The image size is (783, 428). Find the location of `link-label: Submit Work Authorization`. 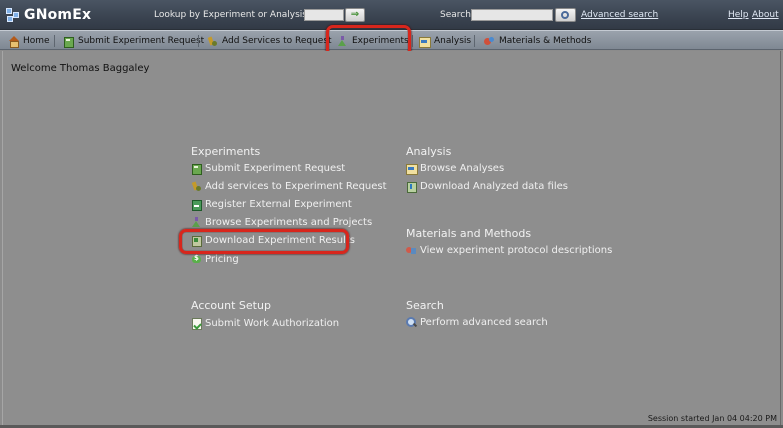

link-label: Submit Work Authorization is located at coordinates (272, 323).